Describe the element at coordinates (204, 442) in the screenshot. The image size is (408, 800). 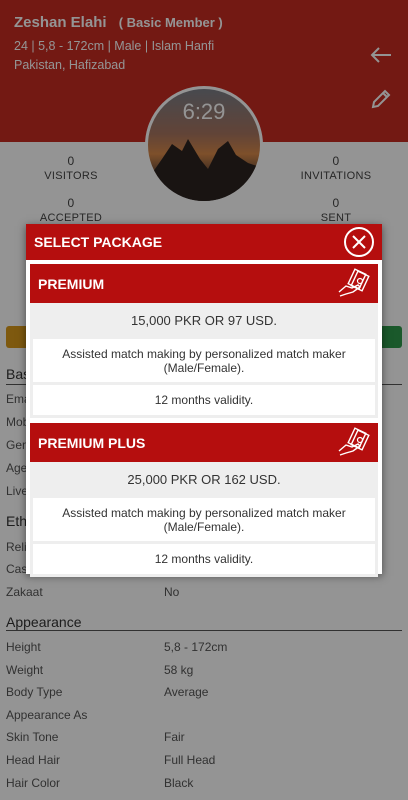
I see `package-header: PREMIUM PLUS` at that location.